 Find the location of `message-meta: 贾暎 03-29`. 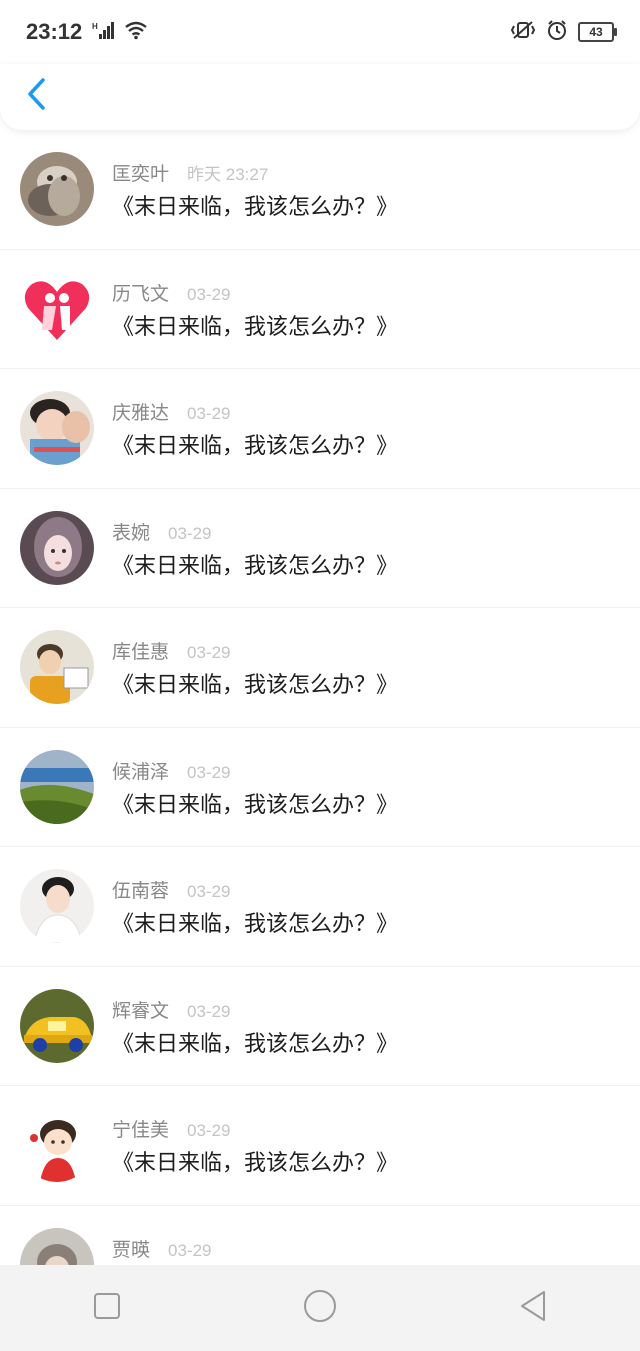

message-meta: 贾暎 03-29 is located at coordinates (162, 1248).